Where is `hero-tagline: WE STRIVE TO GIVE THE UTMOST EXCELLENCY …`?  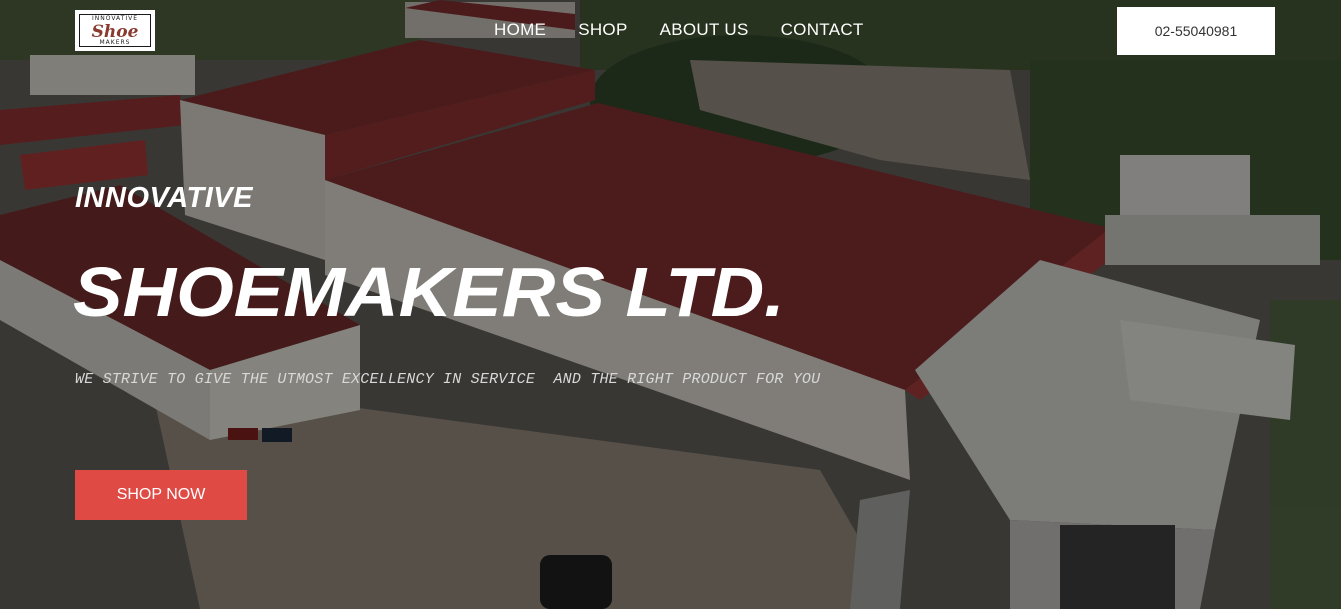 hero-tagline: WE STRIVE TO GIVE THE UTMOST EXCELLENCY … is located at coordinates (448, 379).